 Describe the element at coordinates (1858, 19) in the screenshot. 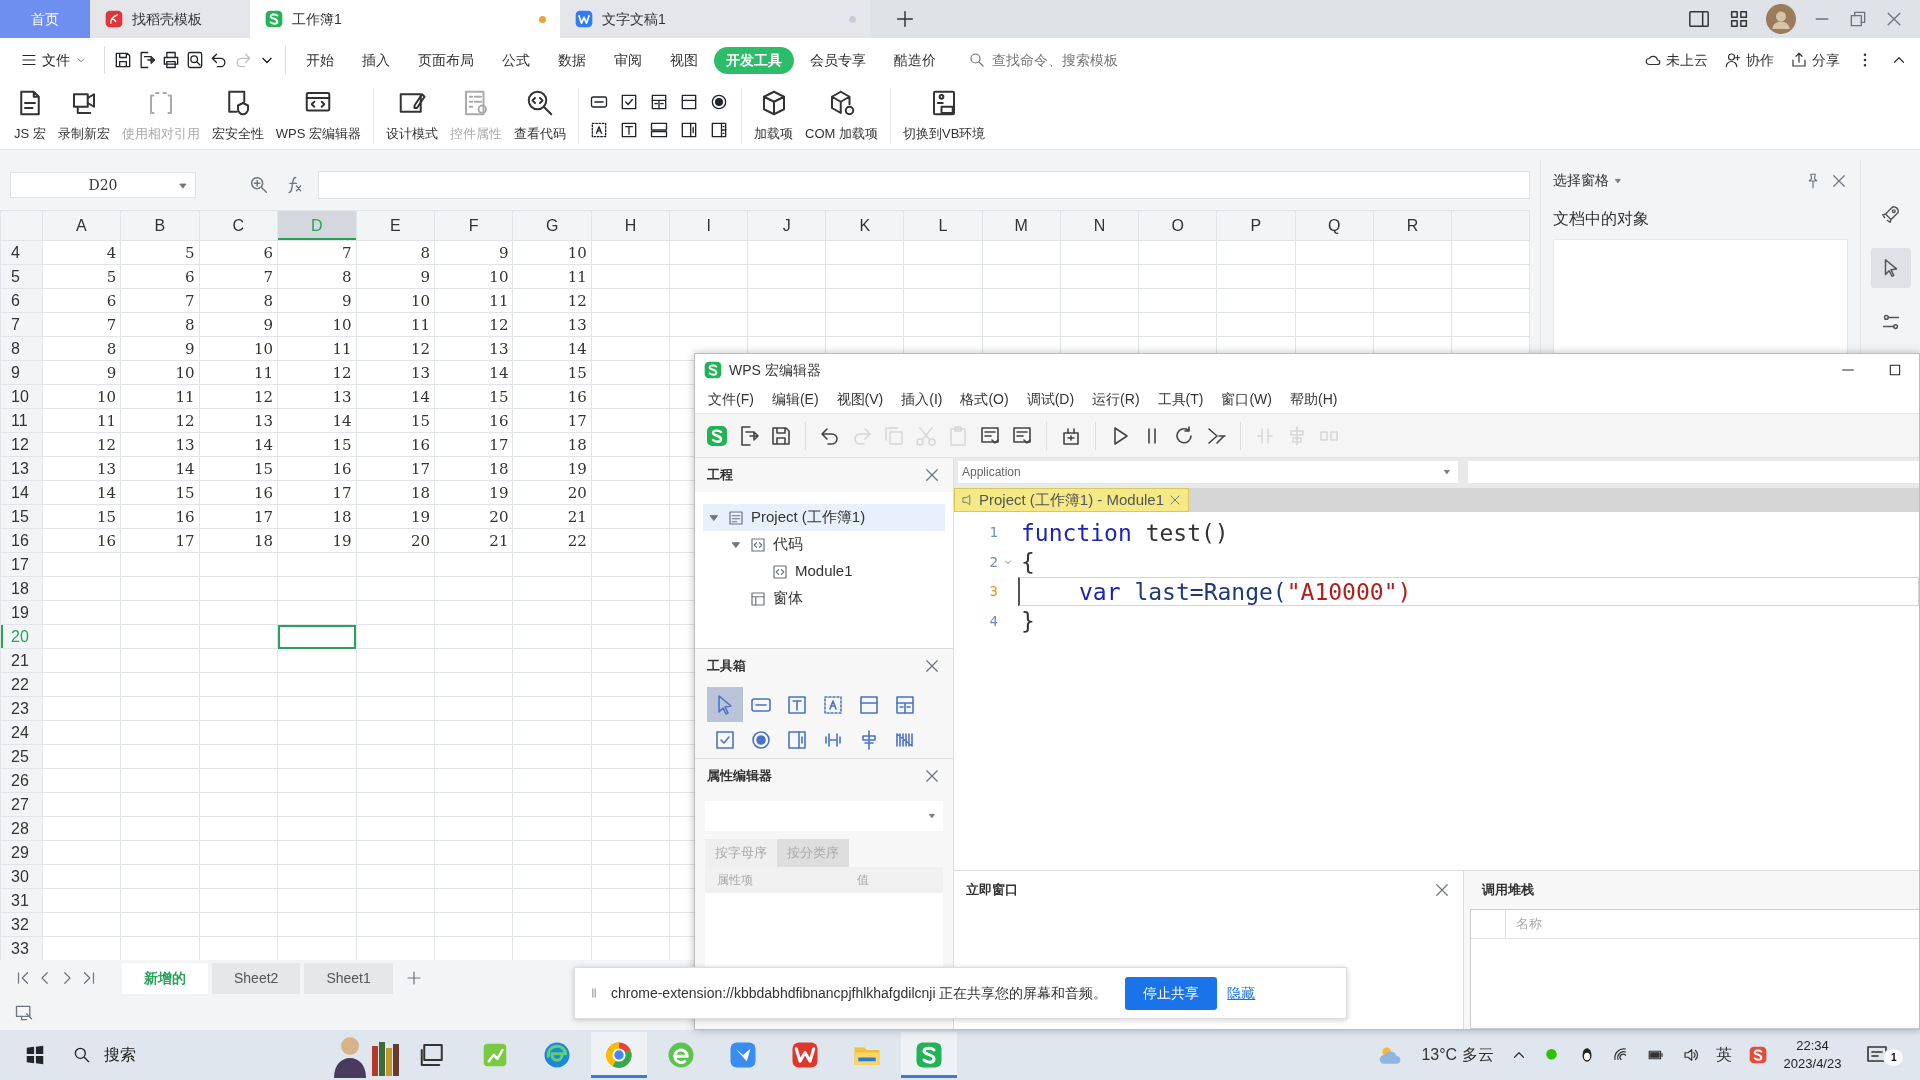

I see `restore-icon` at that location.